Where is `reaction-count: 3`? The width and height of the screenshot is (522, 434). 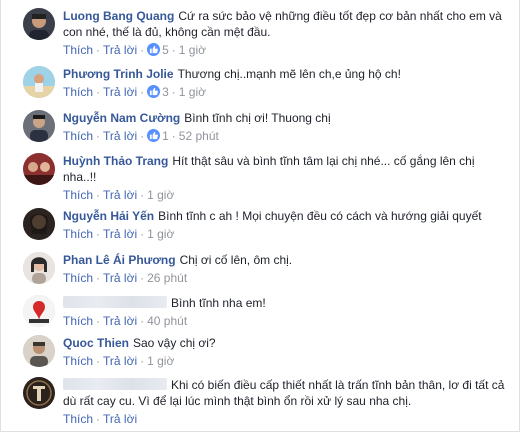
reaction-count: 3 is located at coordinates (165, 92).